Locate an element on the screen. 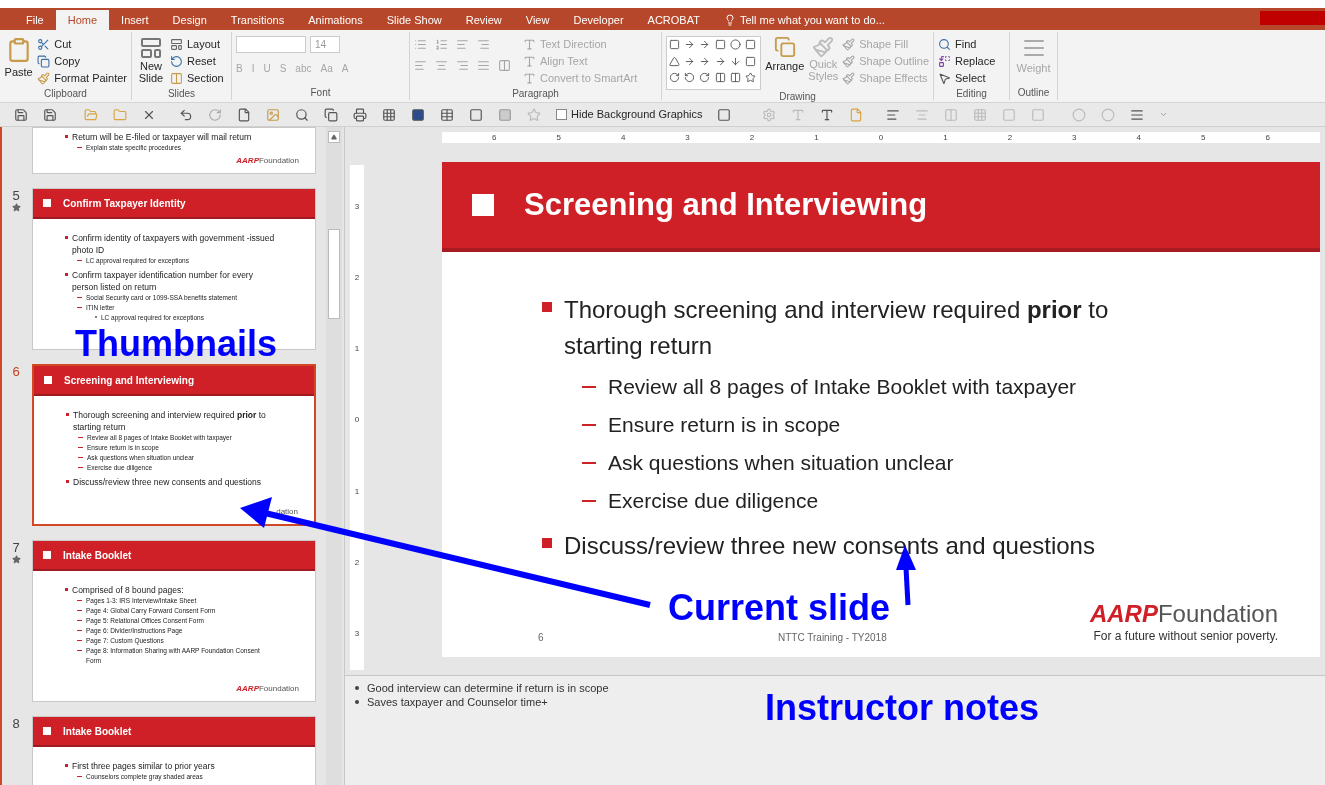 This screenshot has height=785, width=1325. group-label: Clipboard is located at coordinates (65, 94).